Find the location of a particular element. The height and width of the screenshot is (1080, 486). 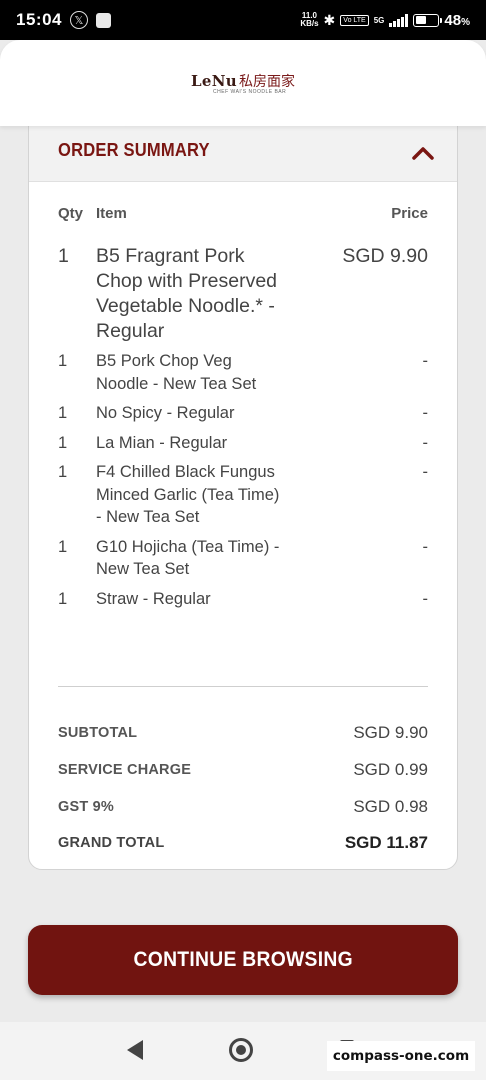

grand-total-label: GRAND TOTAL is located at coordinates (111, 843).